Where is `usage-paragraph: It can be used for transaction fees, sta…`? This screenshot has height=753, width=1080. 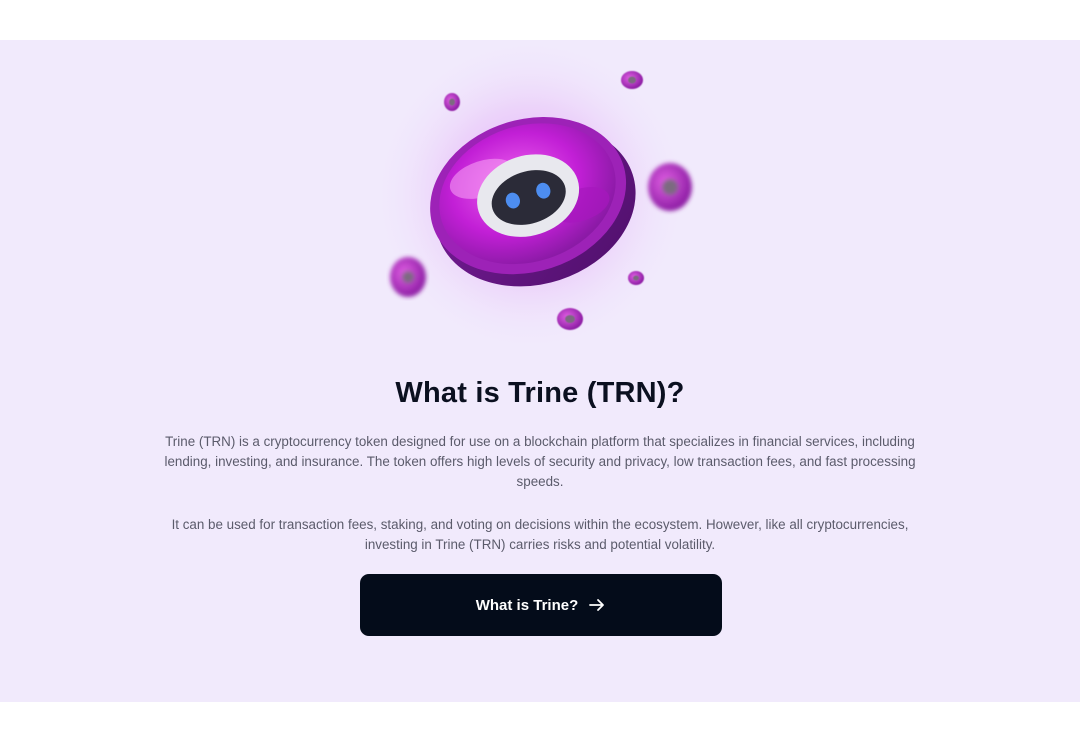 usage-paragraph: It can be used for transaction fees, sta… is located at coordinates (540, 535).